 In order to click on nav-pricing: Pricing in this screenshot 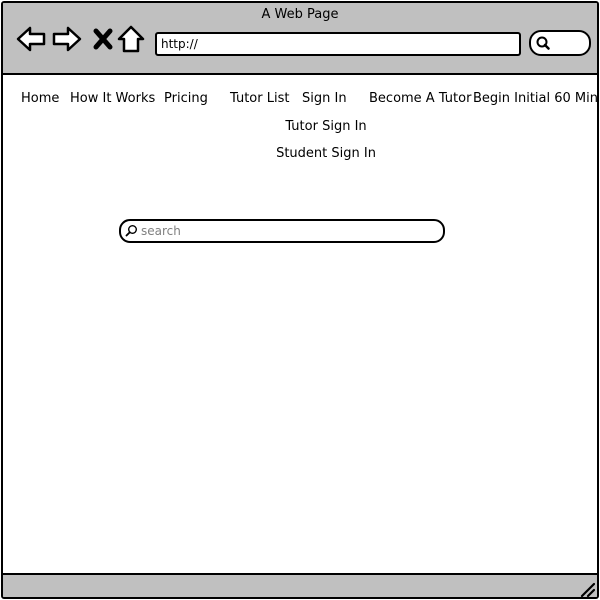, I will do `click(186, 98)`.